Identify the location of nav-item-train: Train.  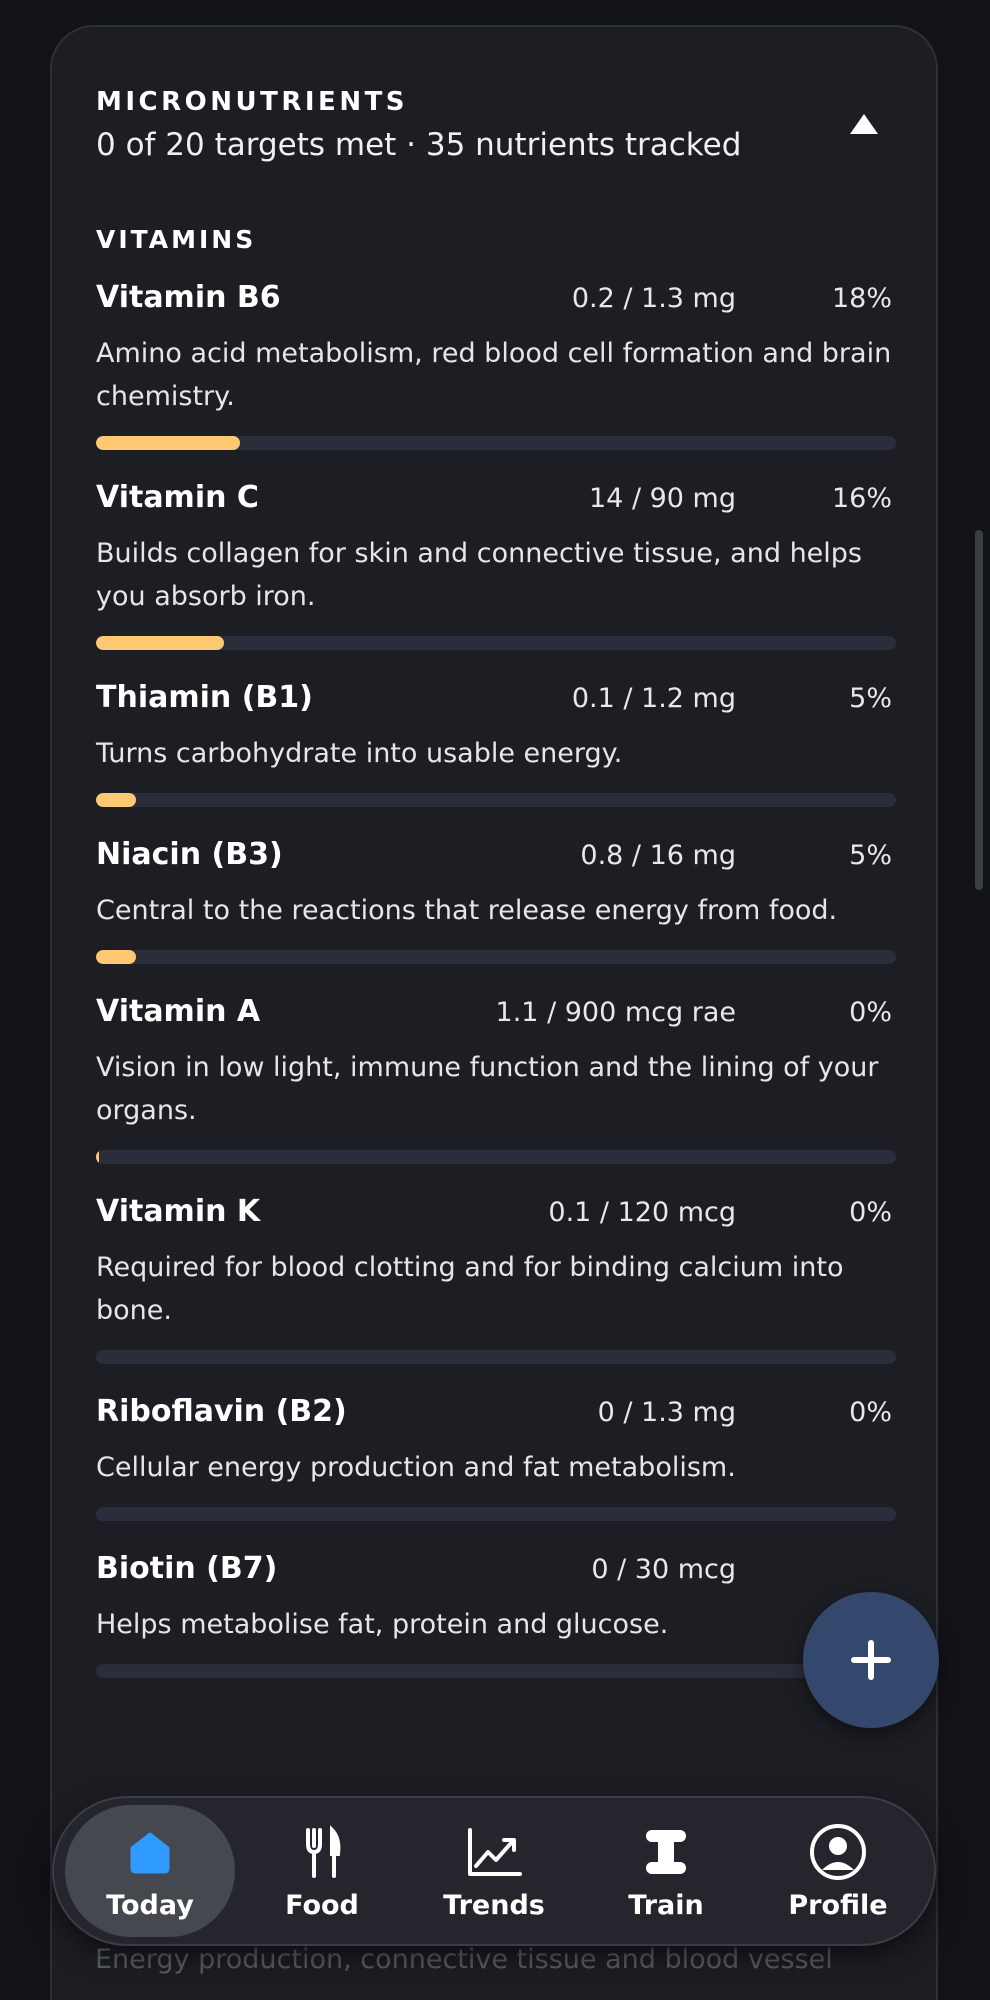
(666, 1871).